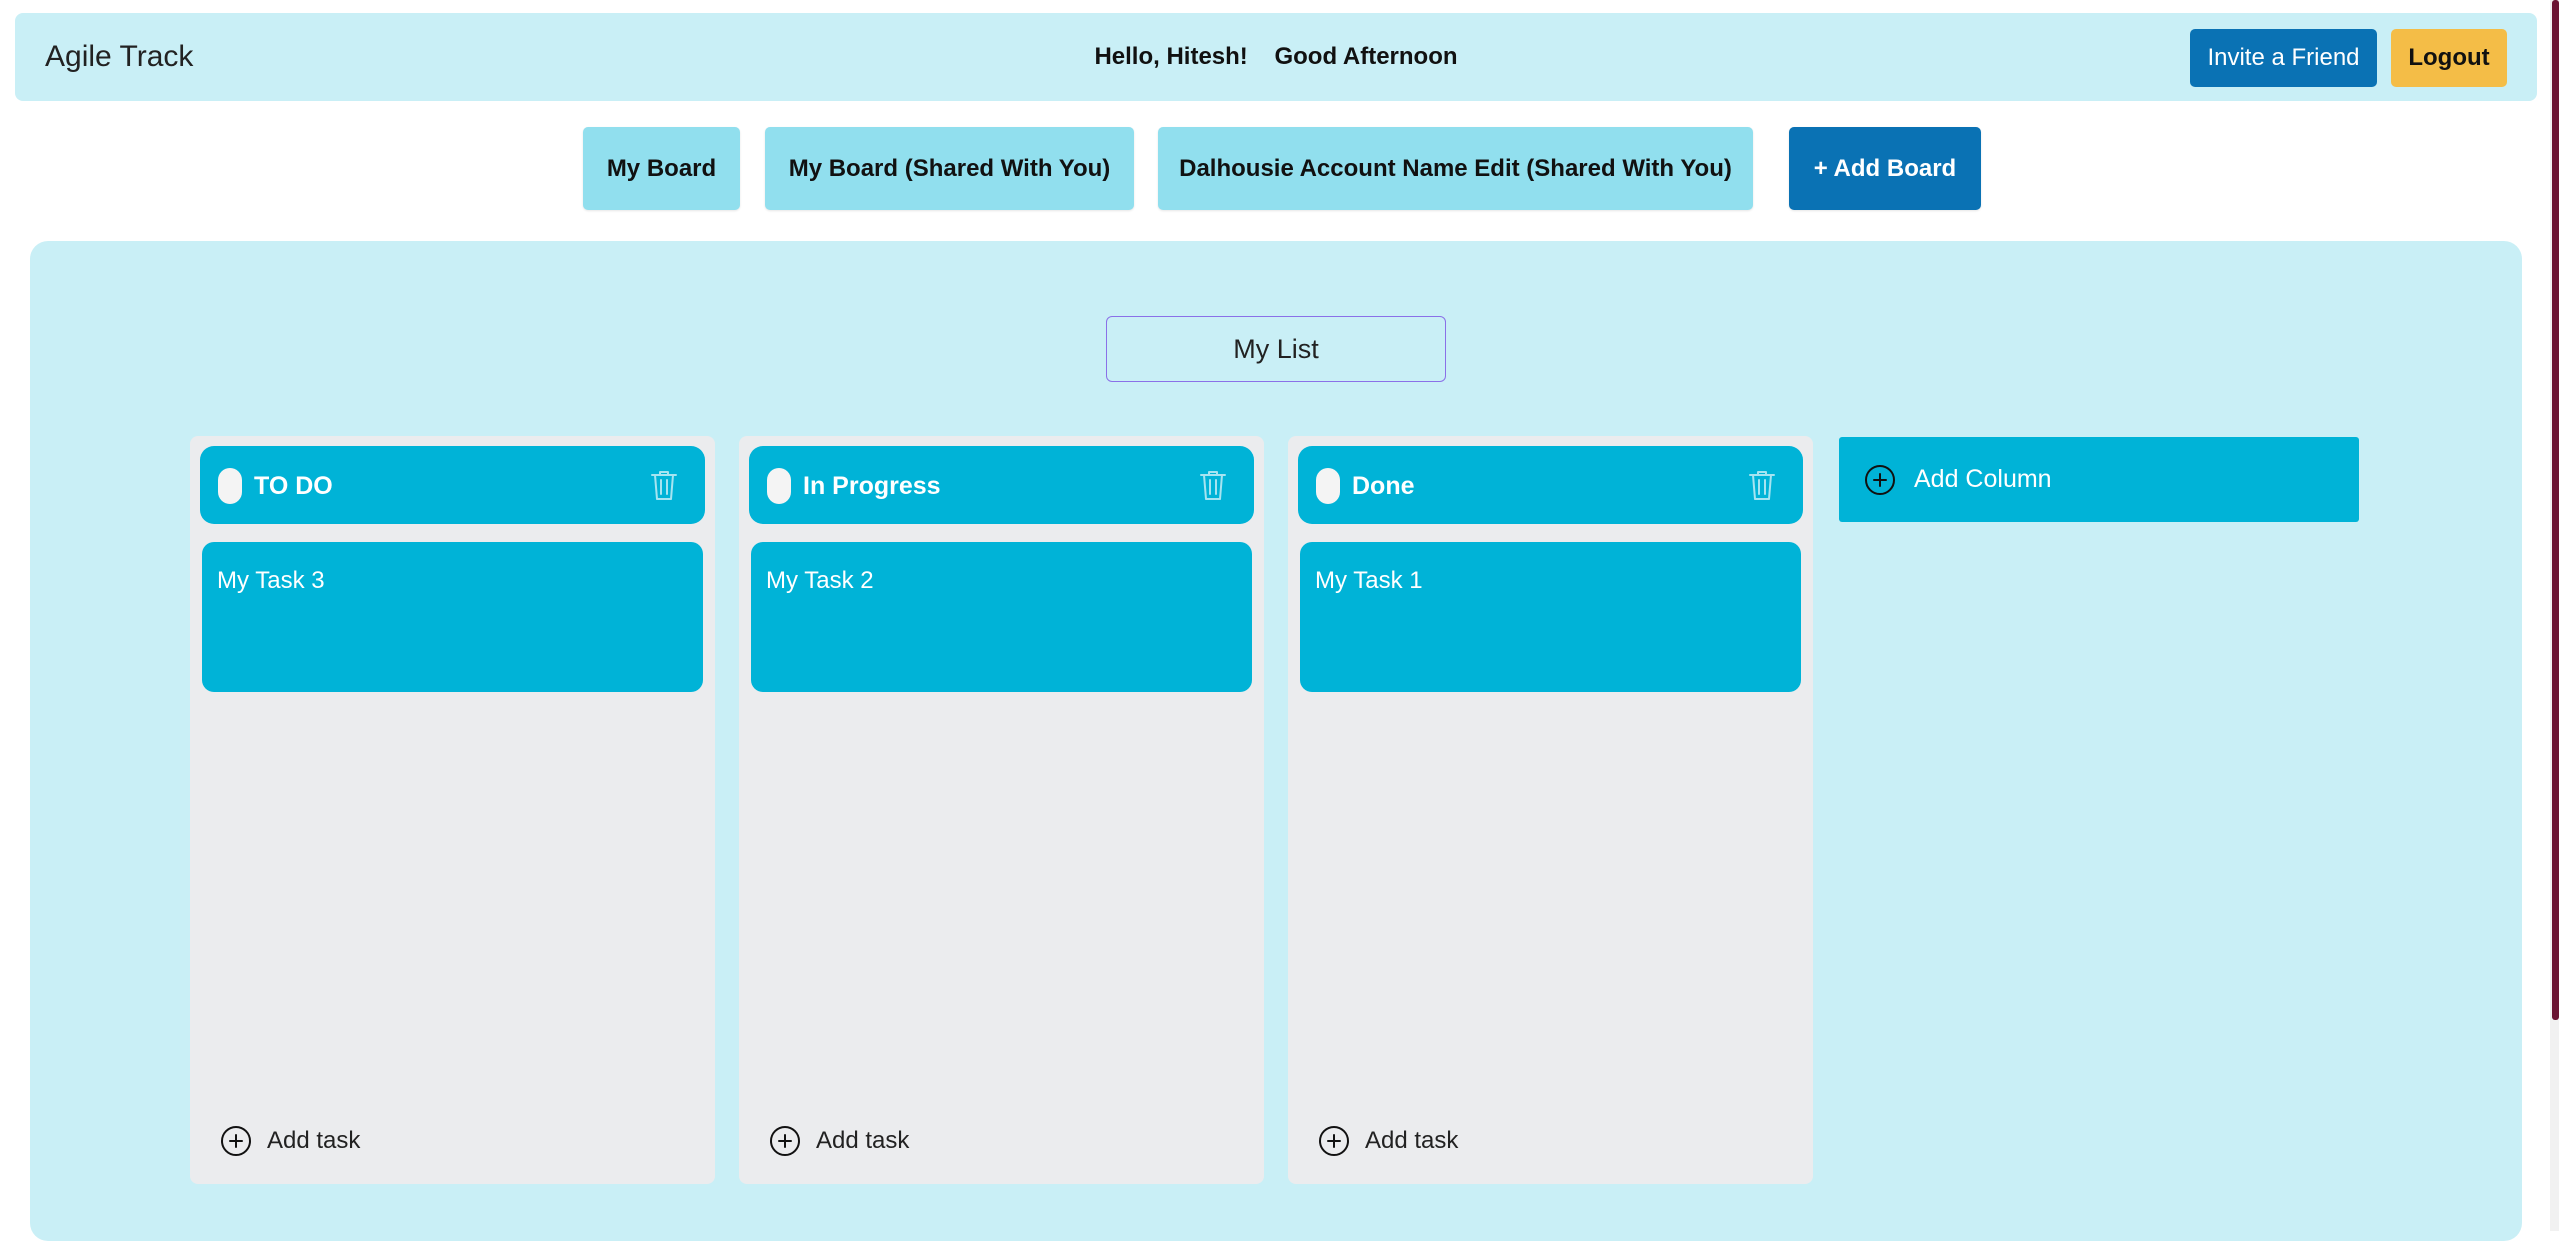 This screenshot has width=2559, height=1241. I want to click on task-card: My Task 1, so click(1550, 617).